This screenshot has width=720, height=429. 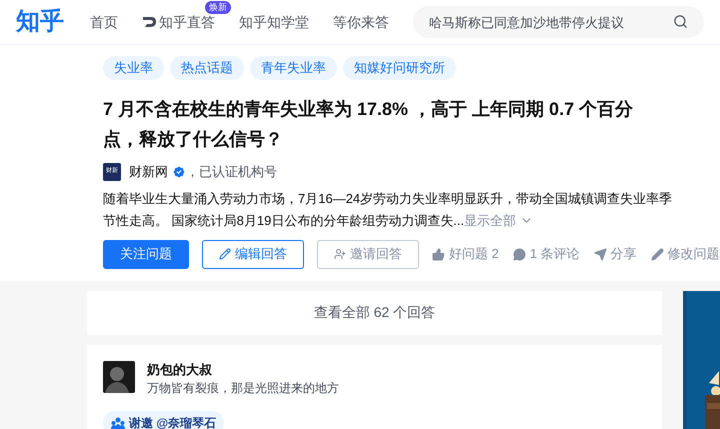 I want to click on publisher-name: 财新网, so click(x=148, y=172).